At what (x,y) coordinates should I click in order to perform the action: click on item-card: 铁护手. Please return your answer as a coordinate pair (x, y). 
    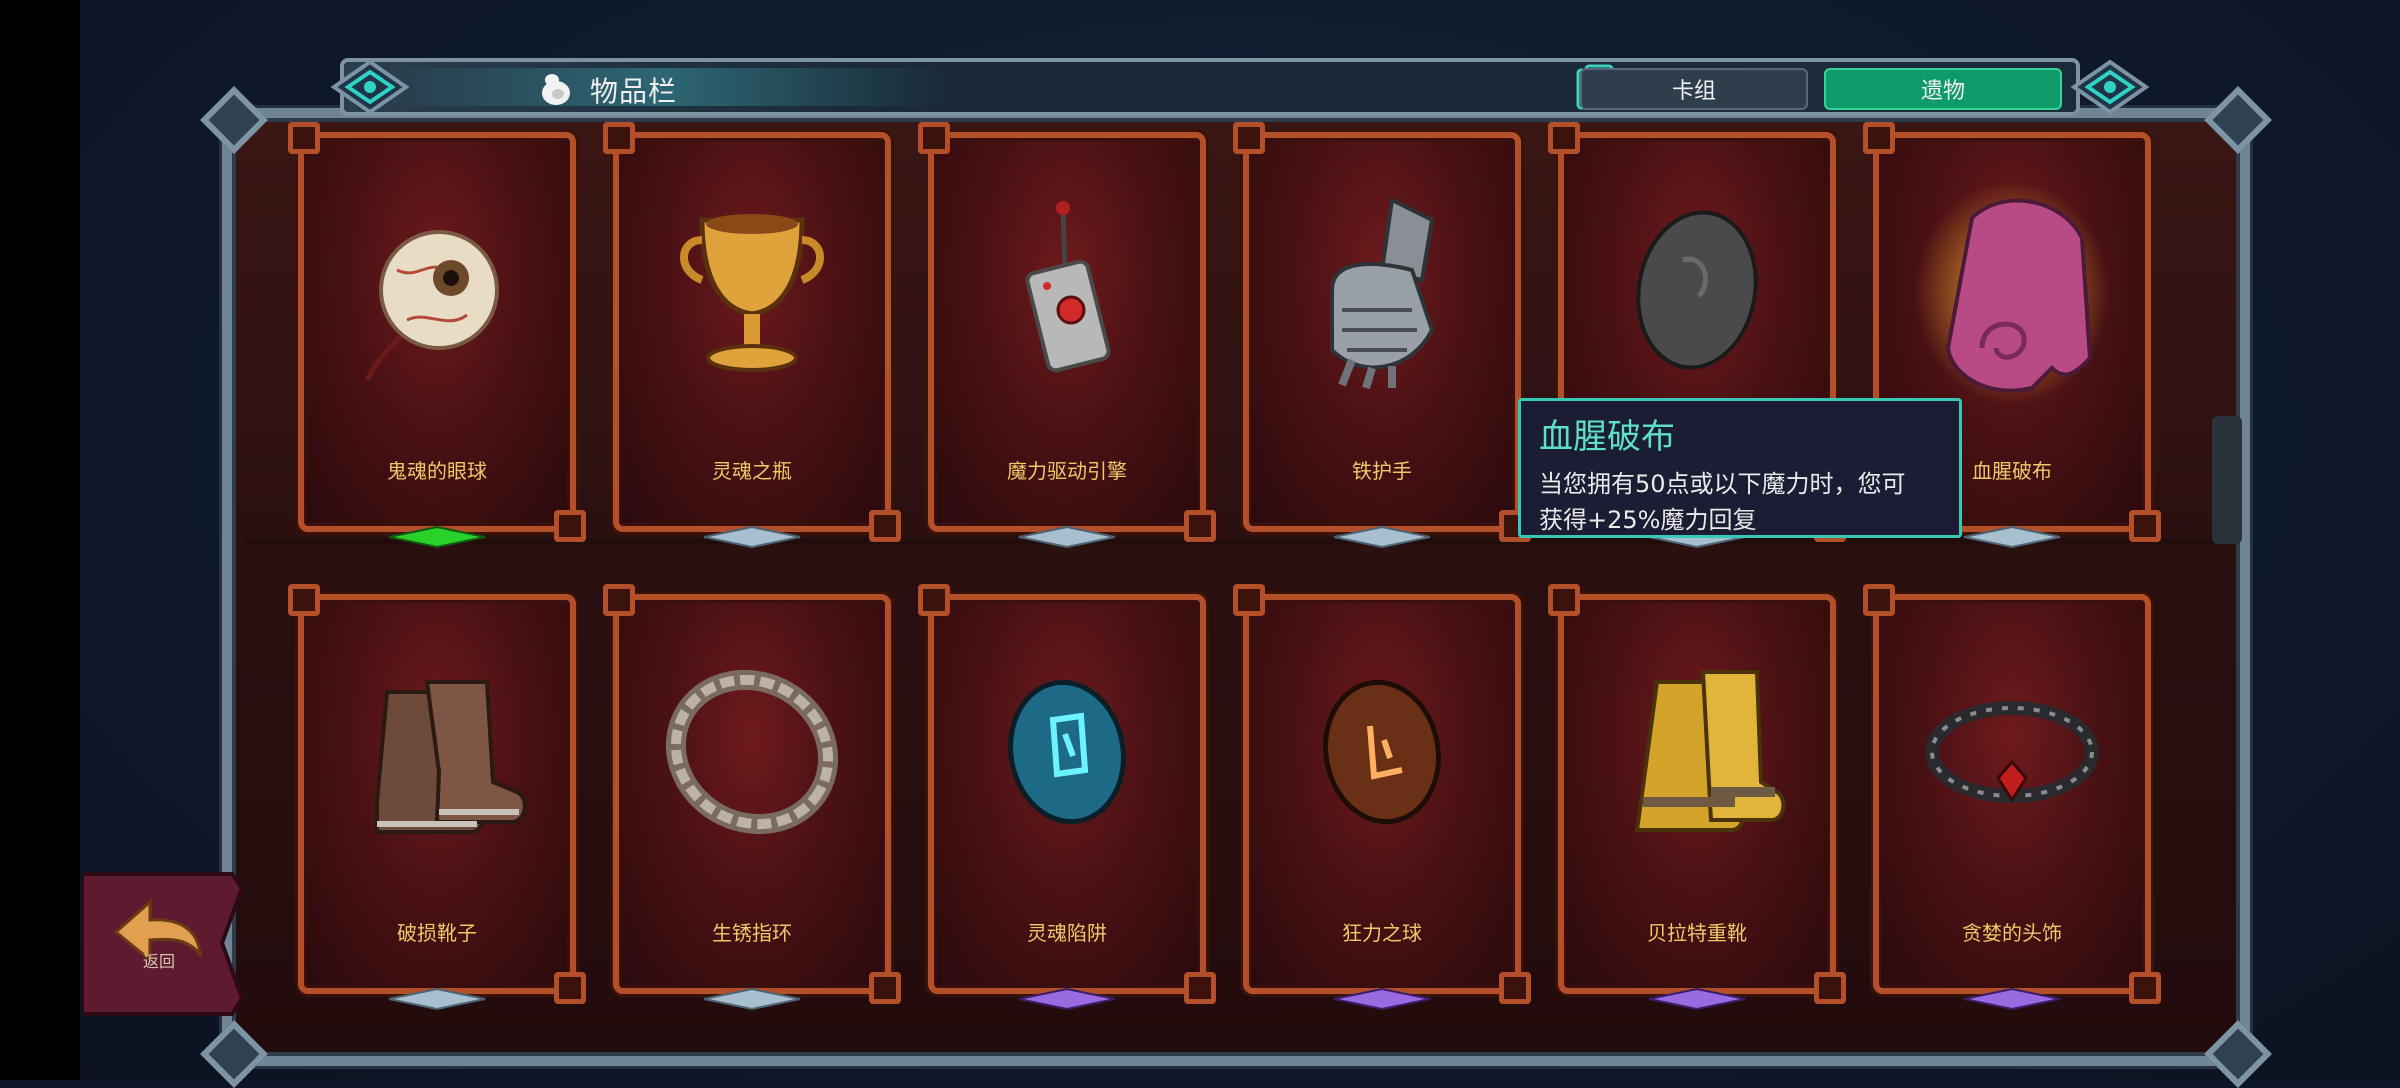
    Looking at the image, I should click on (1382, 335).